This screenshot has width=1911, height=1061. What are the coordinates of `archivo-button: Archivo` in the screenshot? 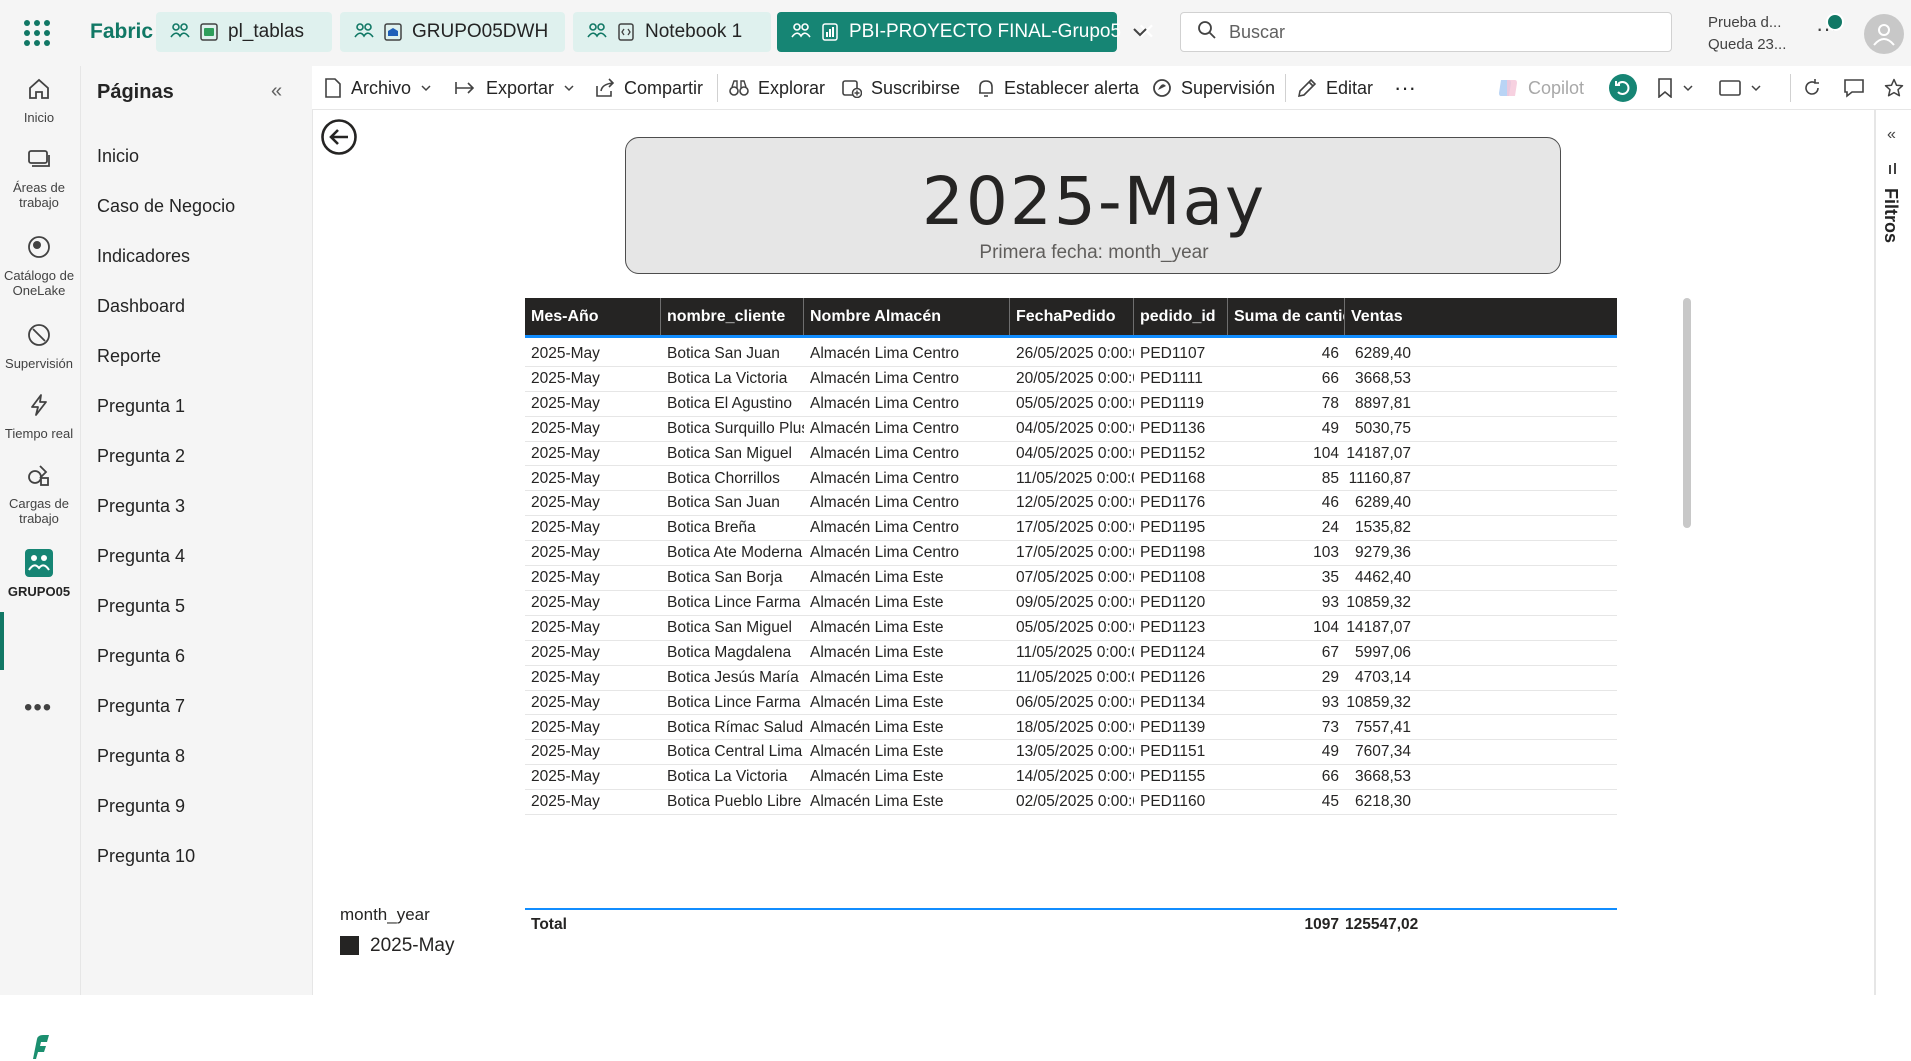 It's located at (378, 88).